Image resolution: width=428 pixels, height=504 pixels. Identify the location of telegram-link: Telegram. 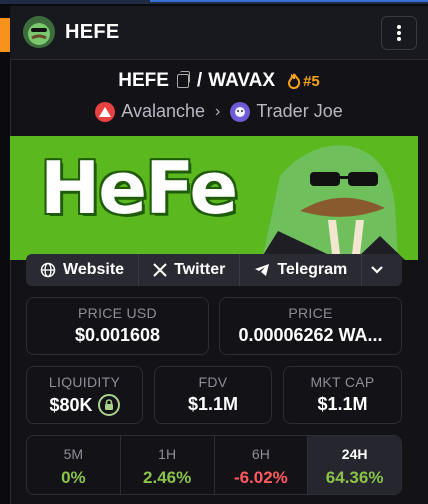
(301, 270).